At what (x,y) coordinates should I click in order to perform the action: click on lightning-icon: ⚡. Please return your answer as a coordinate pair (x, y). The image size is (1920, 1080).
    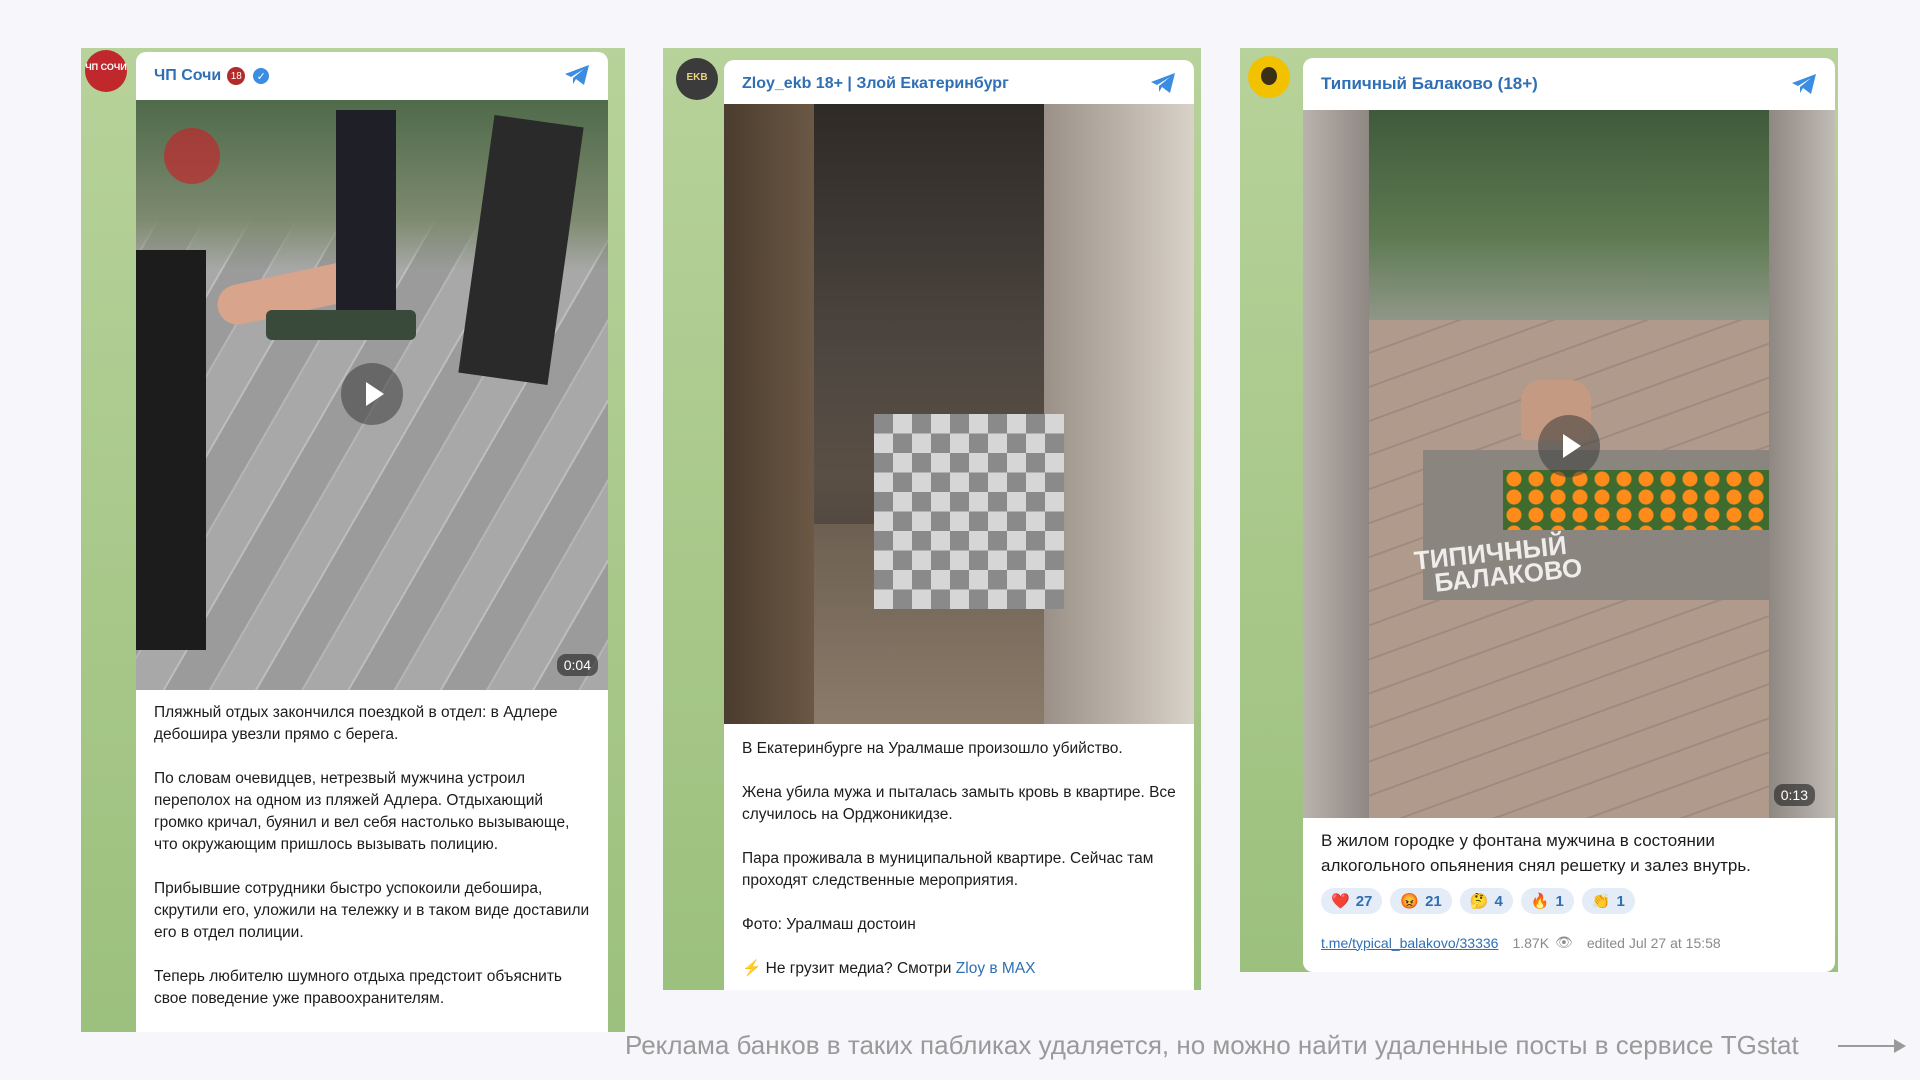
    Looking at the image, I should click on (752, 968).